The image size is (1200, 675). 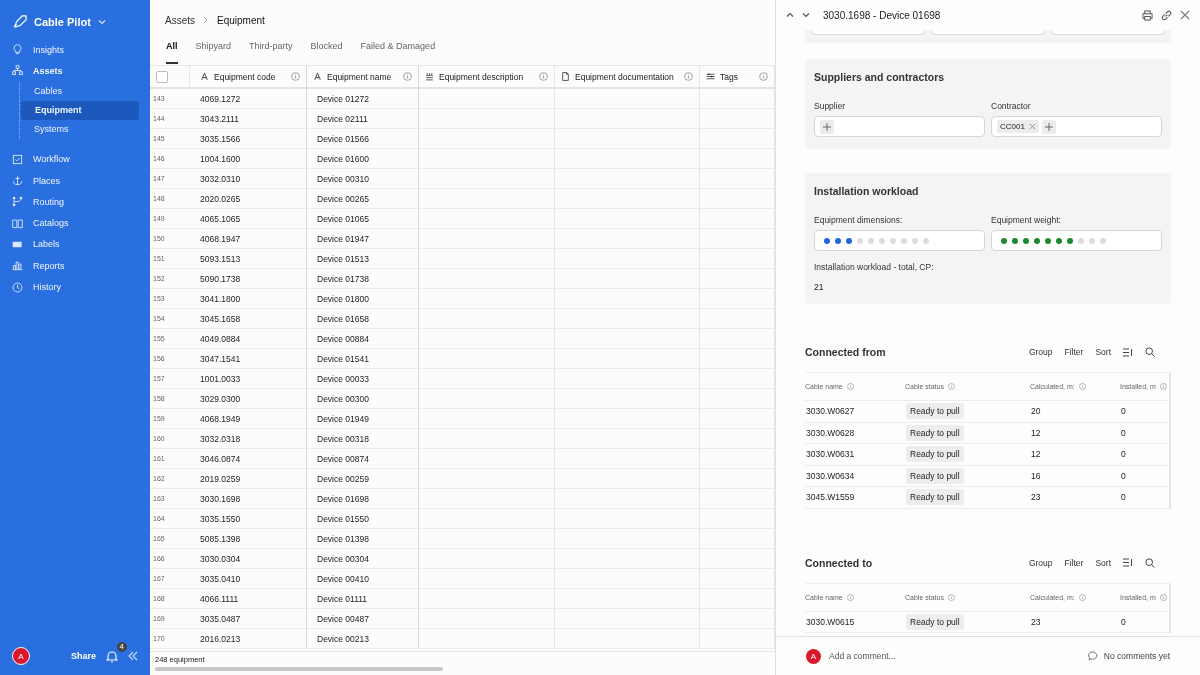 What do you see at coordinates (935, 454) in the screenshot?
I see `status-badge: Ready to pull` at bounding box center [935, 454].